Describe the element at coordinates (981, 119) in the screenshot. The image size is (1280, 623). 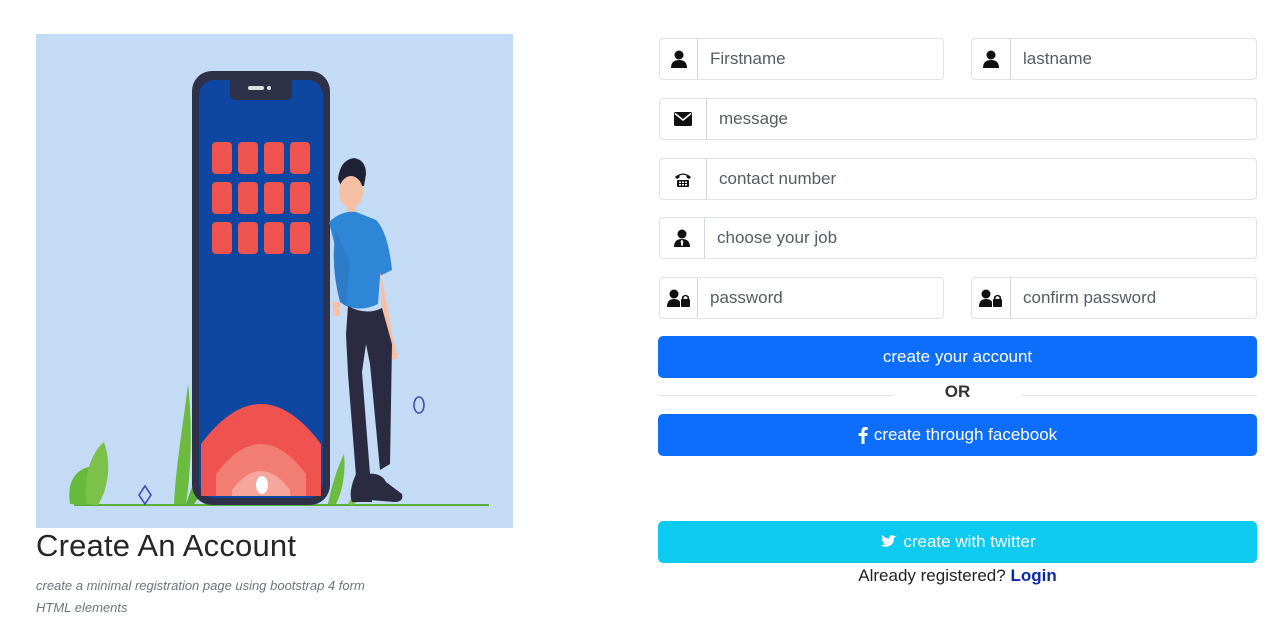
I see `message-input` at that location.